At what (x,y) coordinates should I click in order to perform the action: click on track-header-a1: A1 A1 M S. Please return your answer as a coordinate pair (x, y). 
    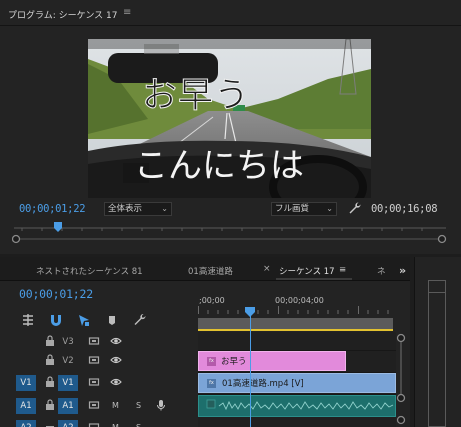
    Looking at the image, I should click on (99, 406).